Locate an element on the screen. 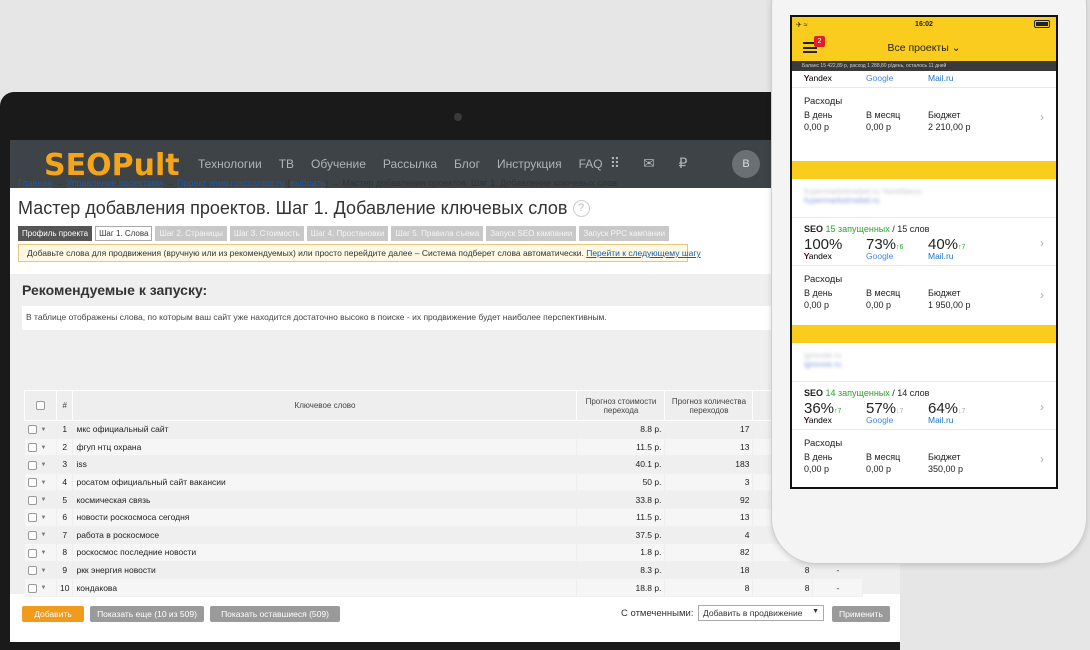 The image size is (1090, 650). ruble-icon: ₽ is located at coordinates (683, 163).